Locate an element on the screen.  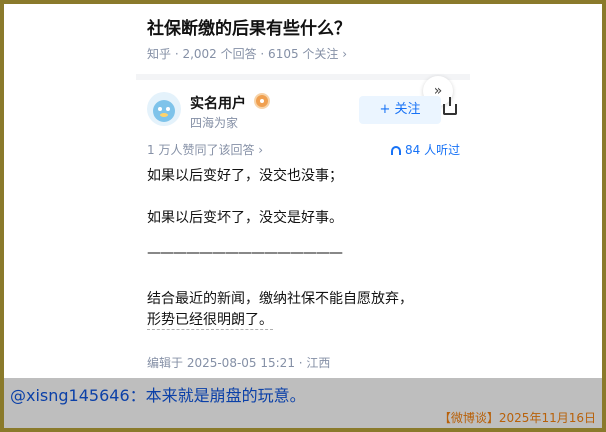
question-title: 社保断缴的后果有些什么？ is located at coordinates (249, 26).